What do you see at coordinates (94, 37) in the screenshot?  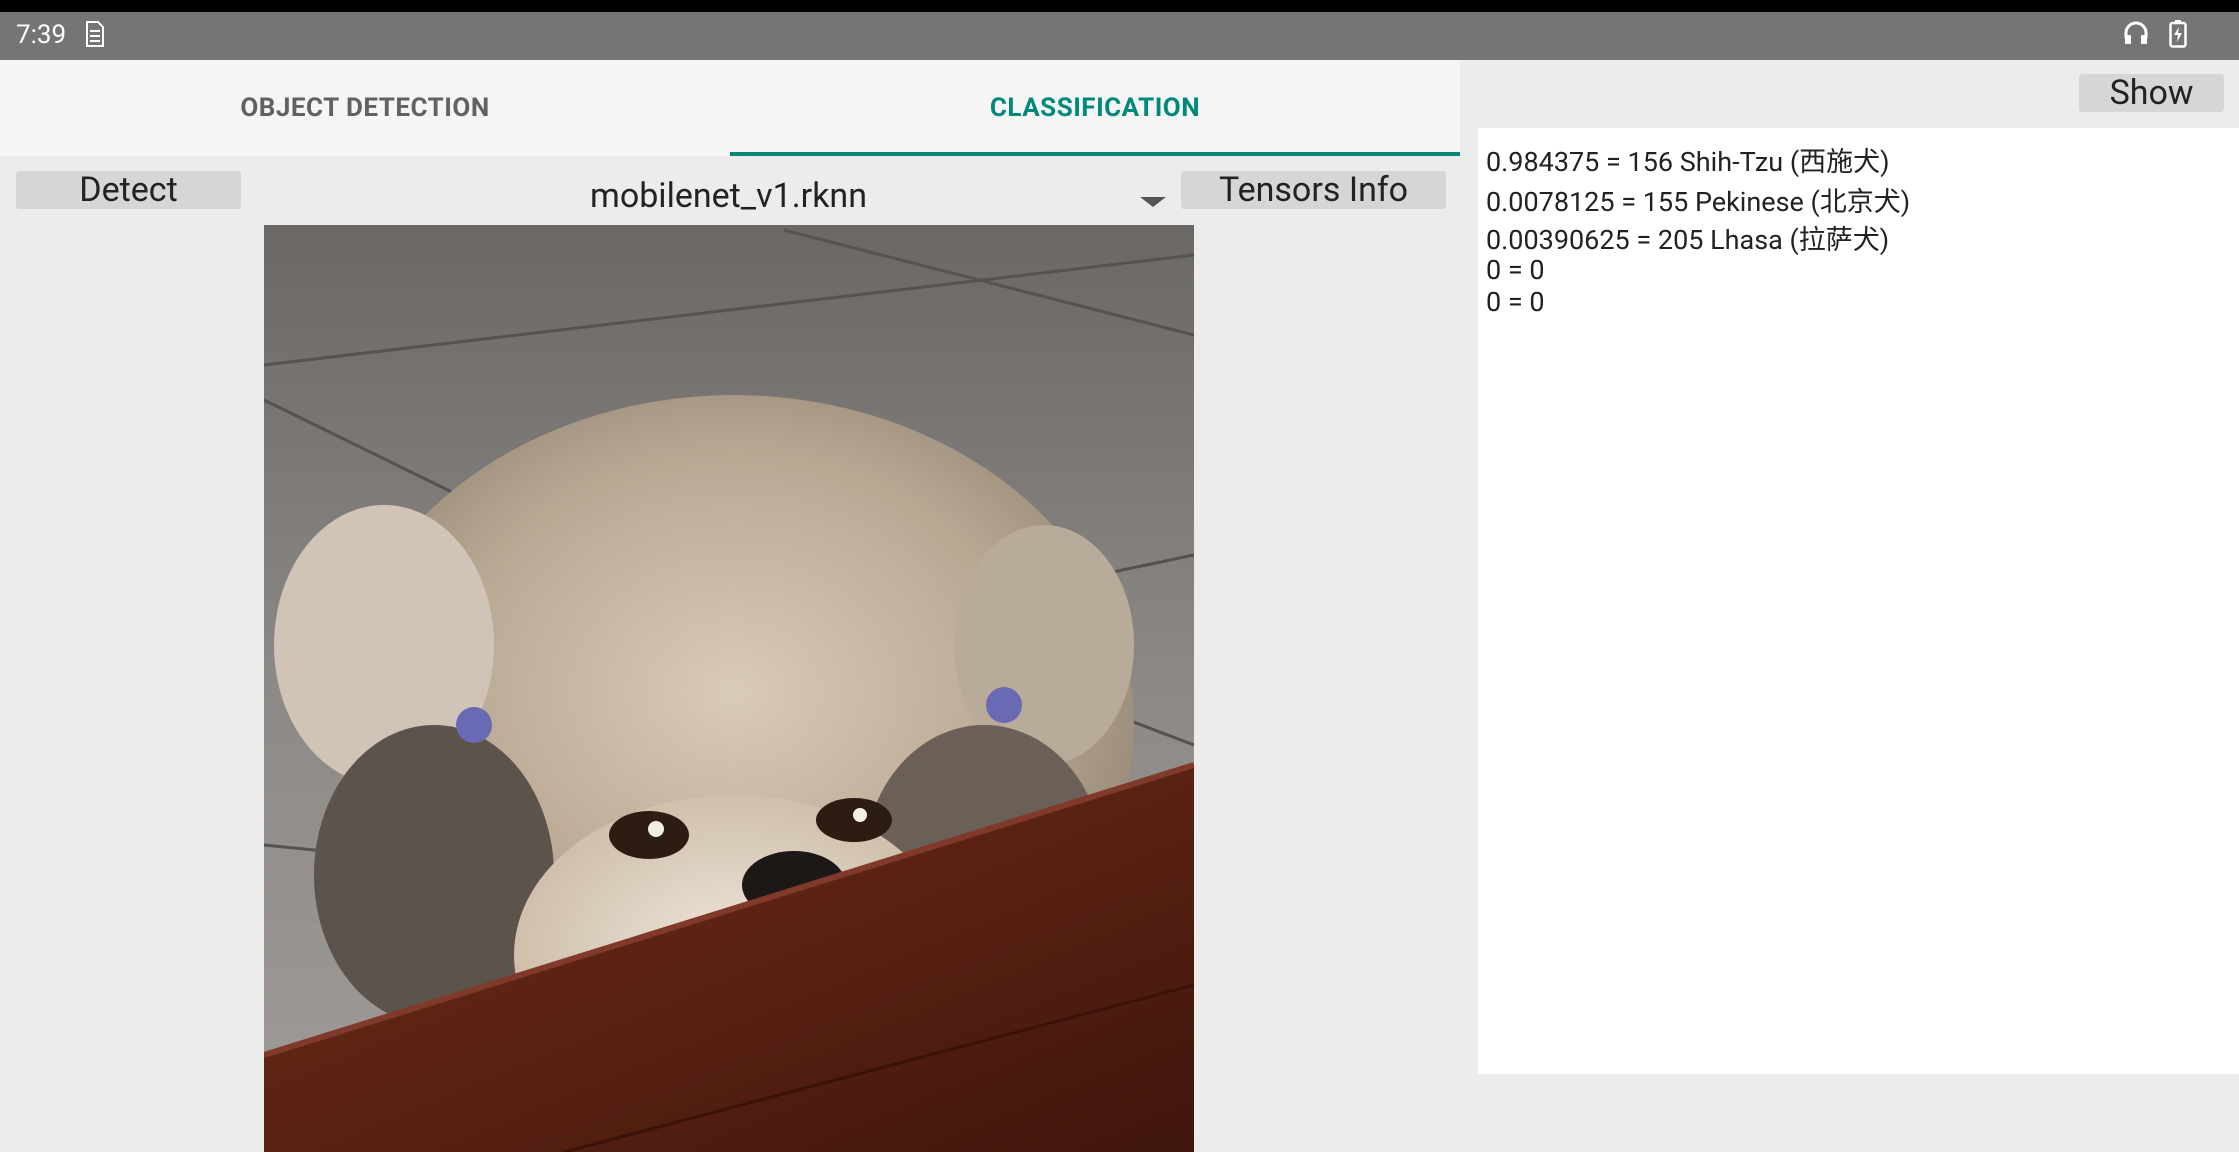 I see `sim-icon` at bounding box center [94, 37].